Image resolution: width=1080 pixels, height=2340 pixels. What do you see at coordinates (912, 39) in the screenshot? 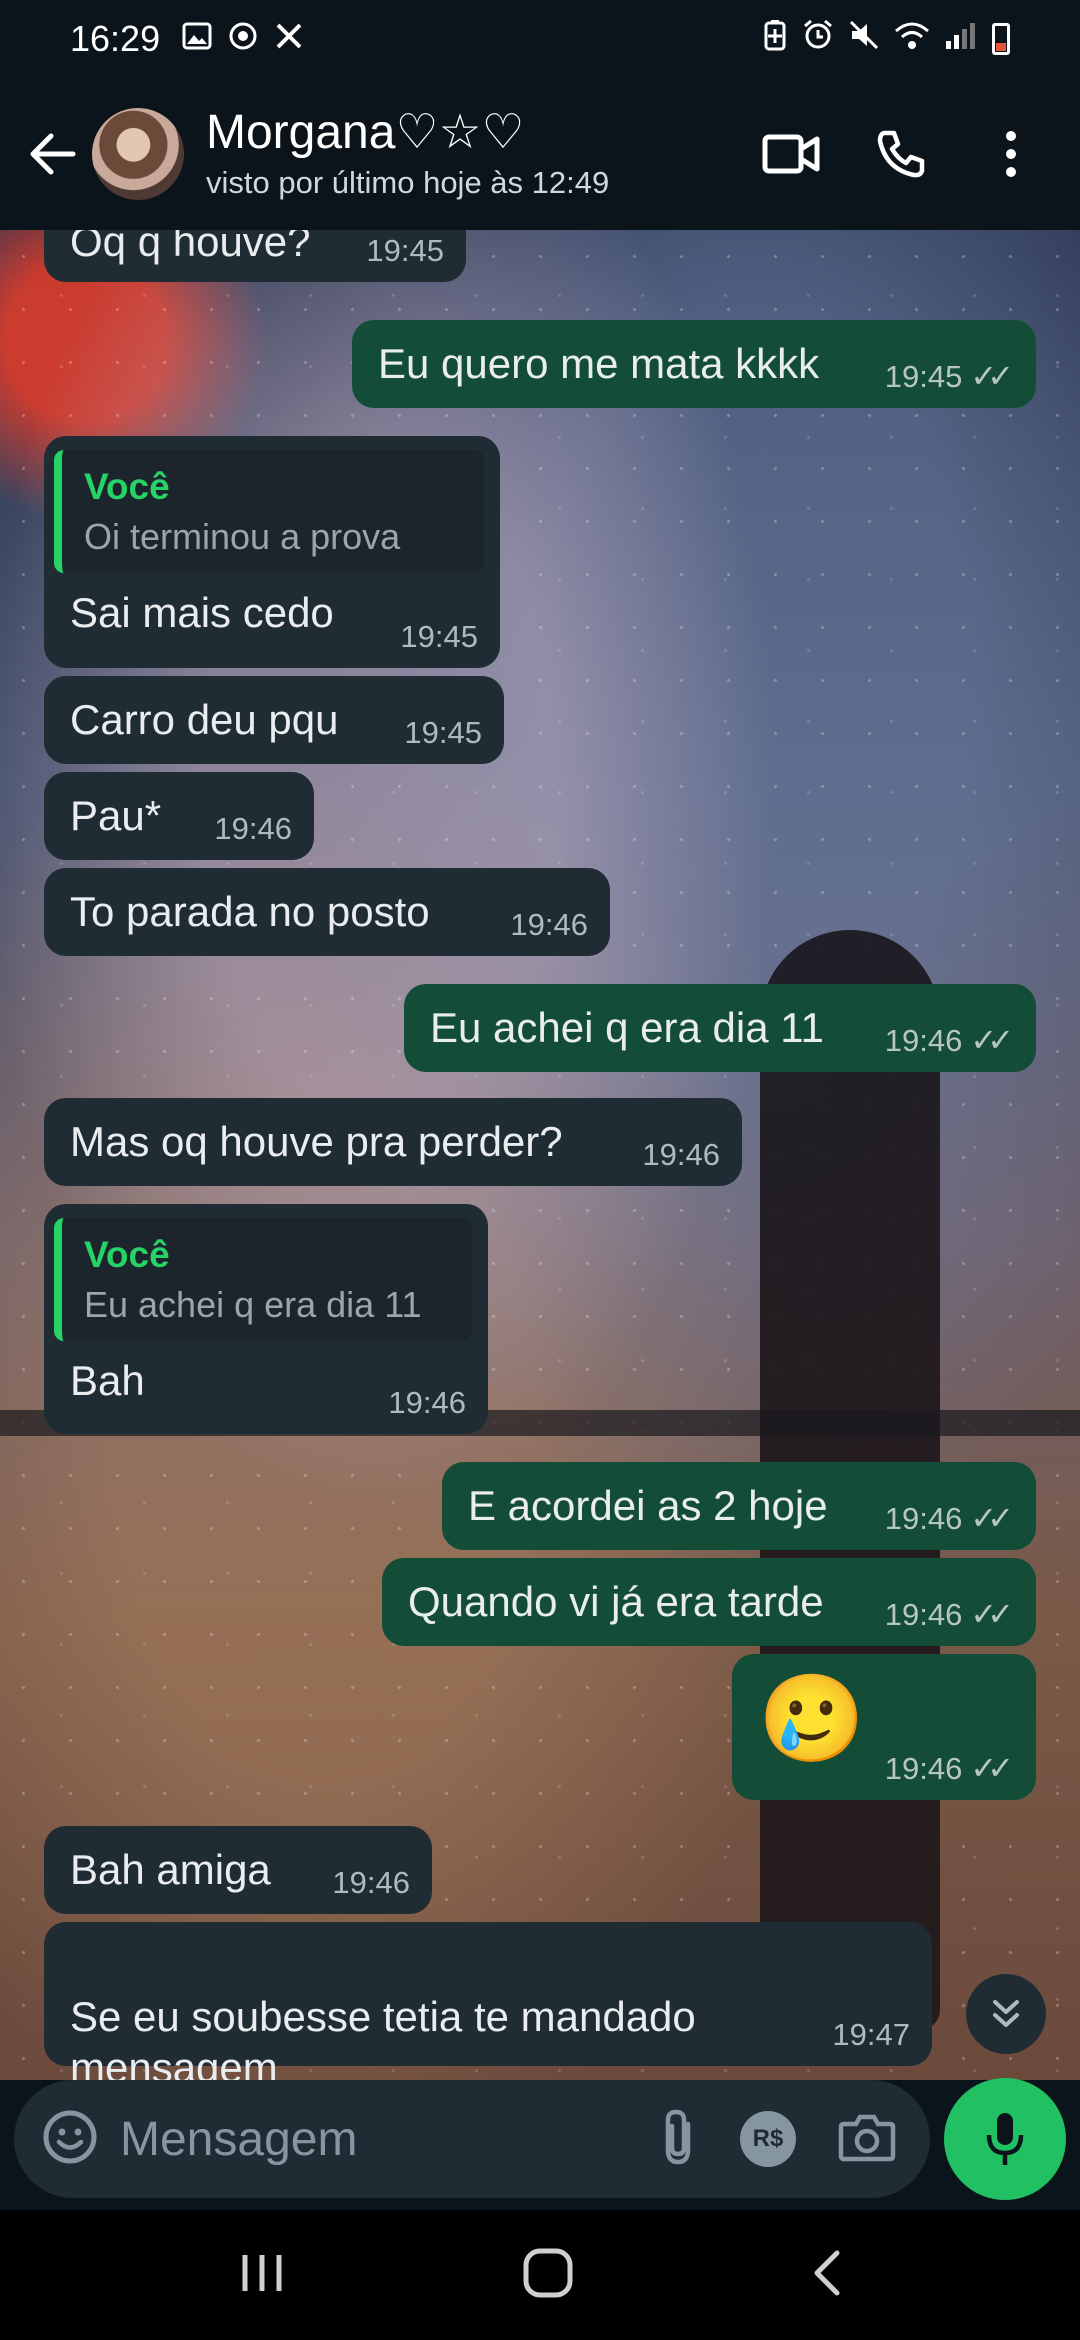
I see `wifi-icon` at bounding box center [912, 39].